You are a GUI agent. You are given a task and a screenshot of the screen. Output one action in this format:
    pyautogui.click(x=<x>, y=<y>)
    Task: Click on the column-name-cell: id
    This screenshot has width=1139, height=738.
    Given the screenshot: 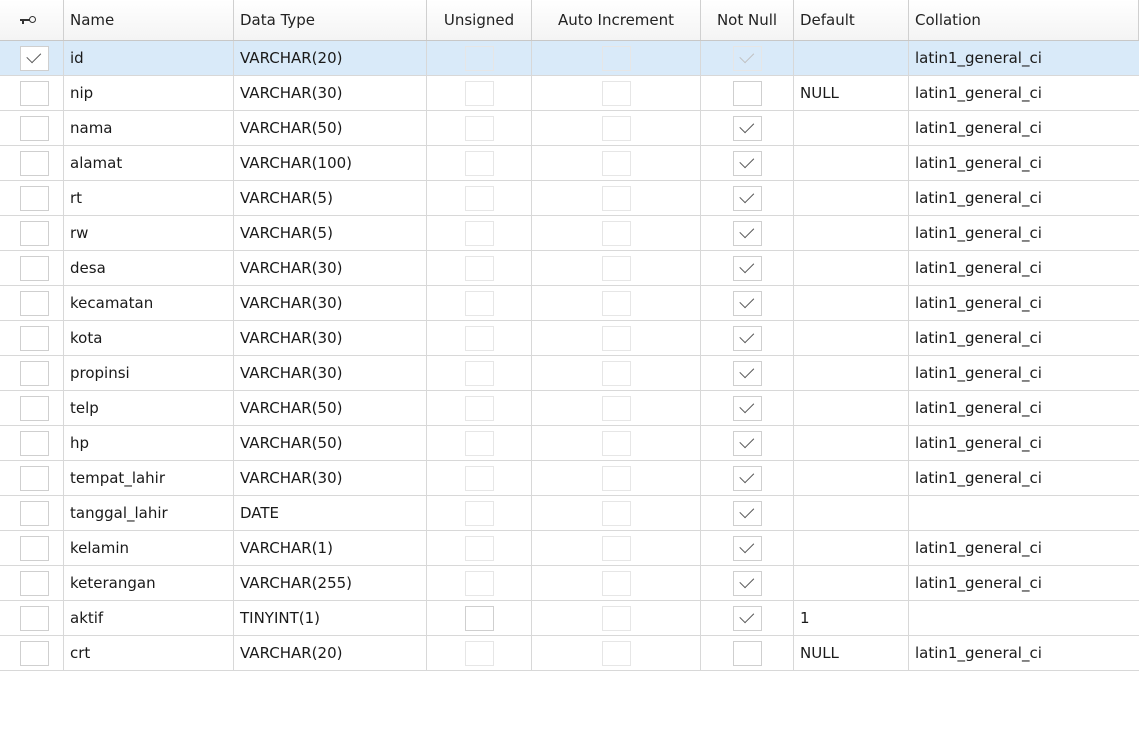 What is the action you would take?
    pyautogui.click(x=149, y=58)
    